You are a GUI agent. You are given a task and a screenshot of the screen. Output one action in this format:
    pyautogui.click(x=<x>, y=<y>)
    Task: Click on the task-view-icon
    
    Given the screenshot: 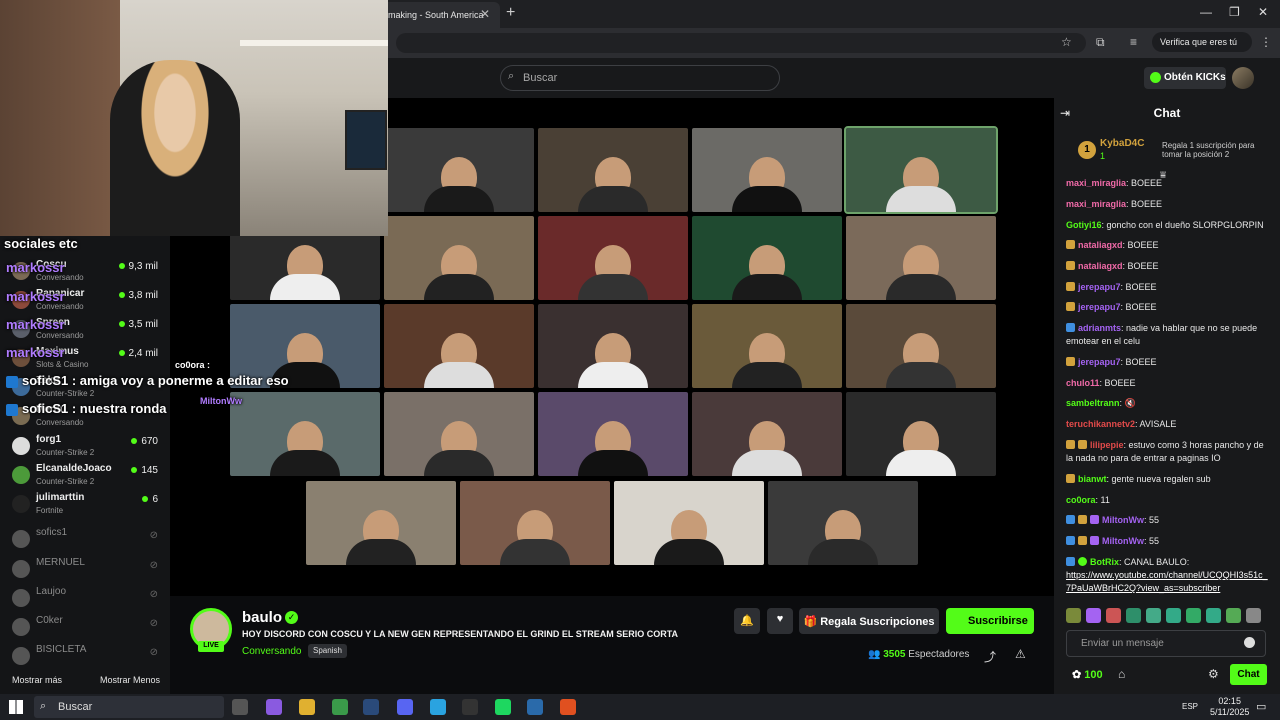 What is the action you would take?
    pyautogui.click(x=240, y=707)
    